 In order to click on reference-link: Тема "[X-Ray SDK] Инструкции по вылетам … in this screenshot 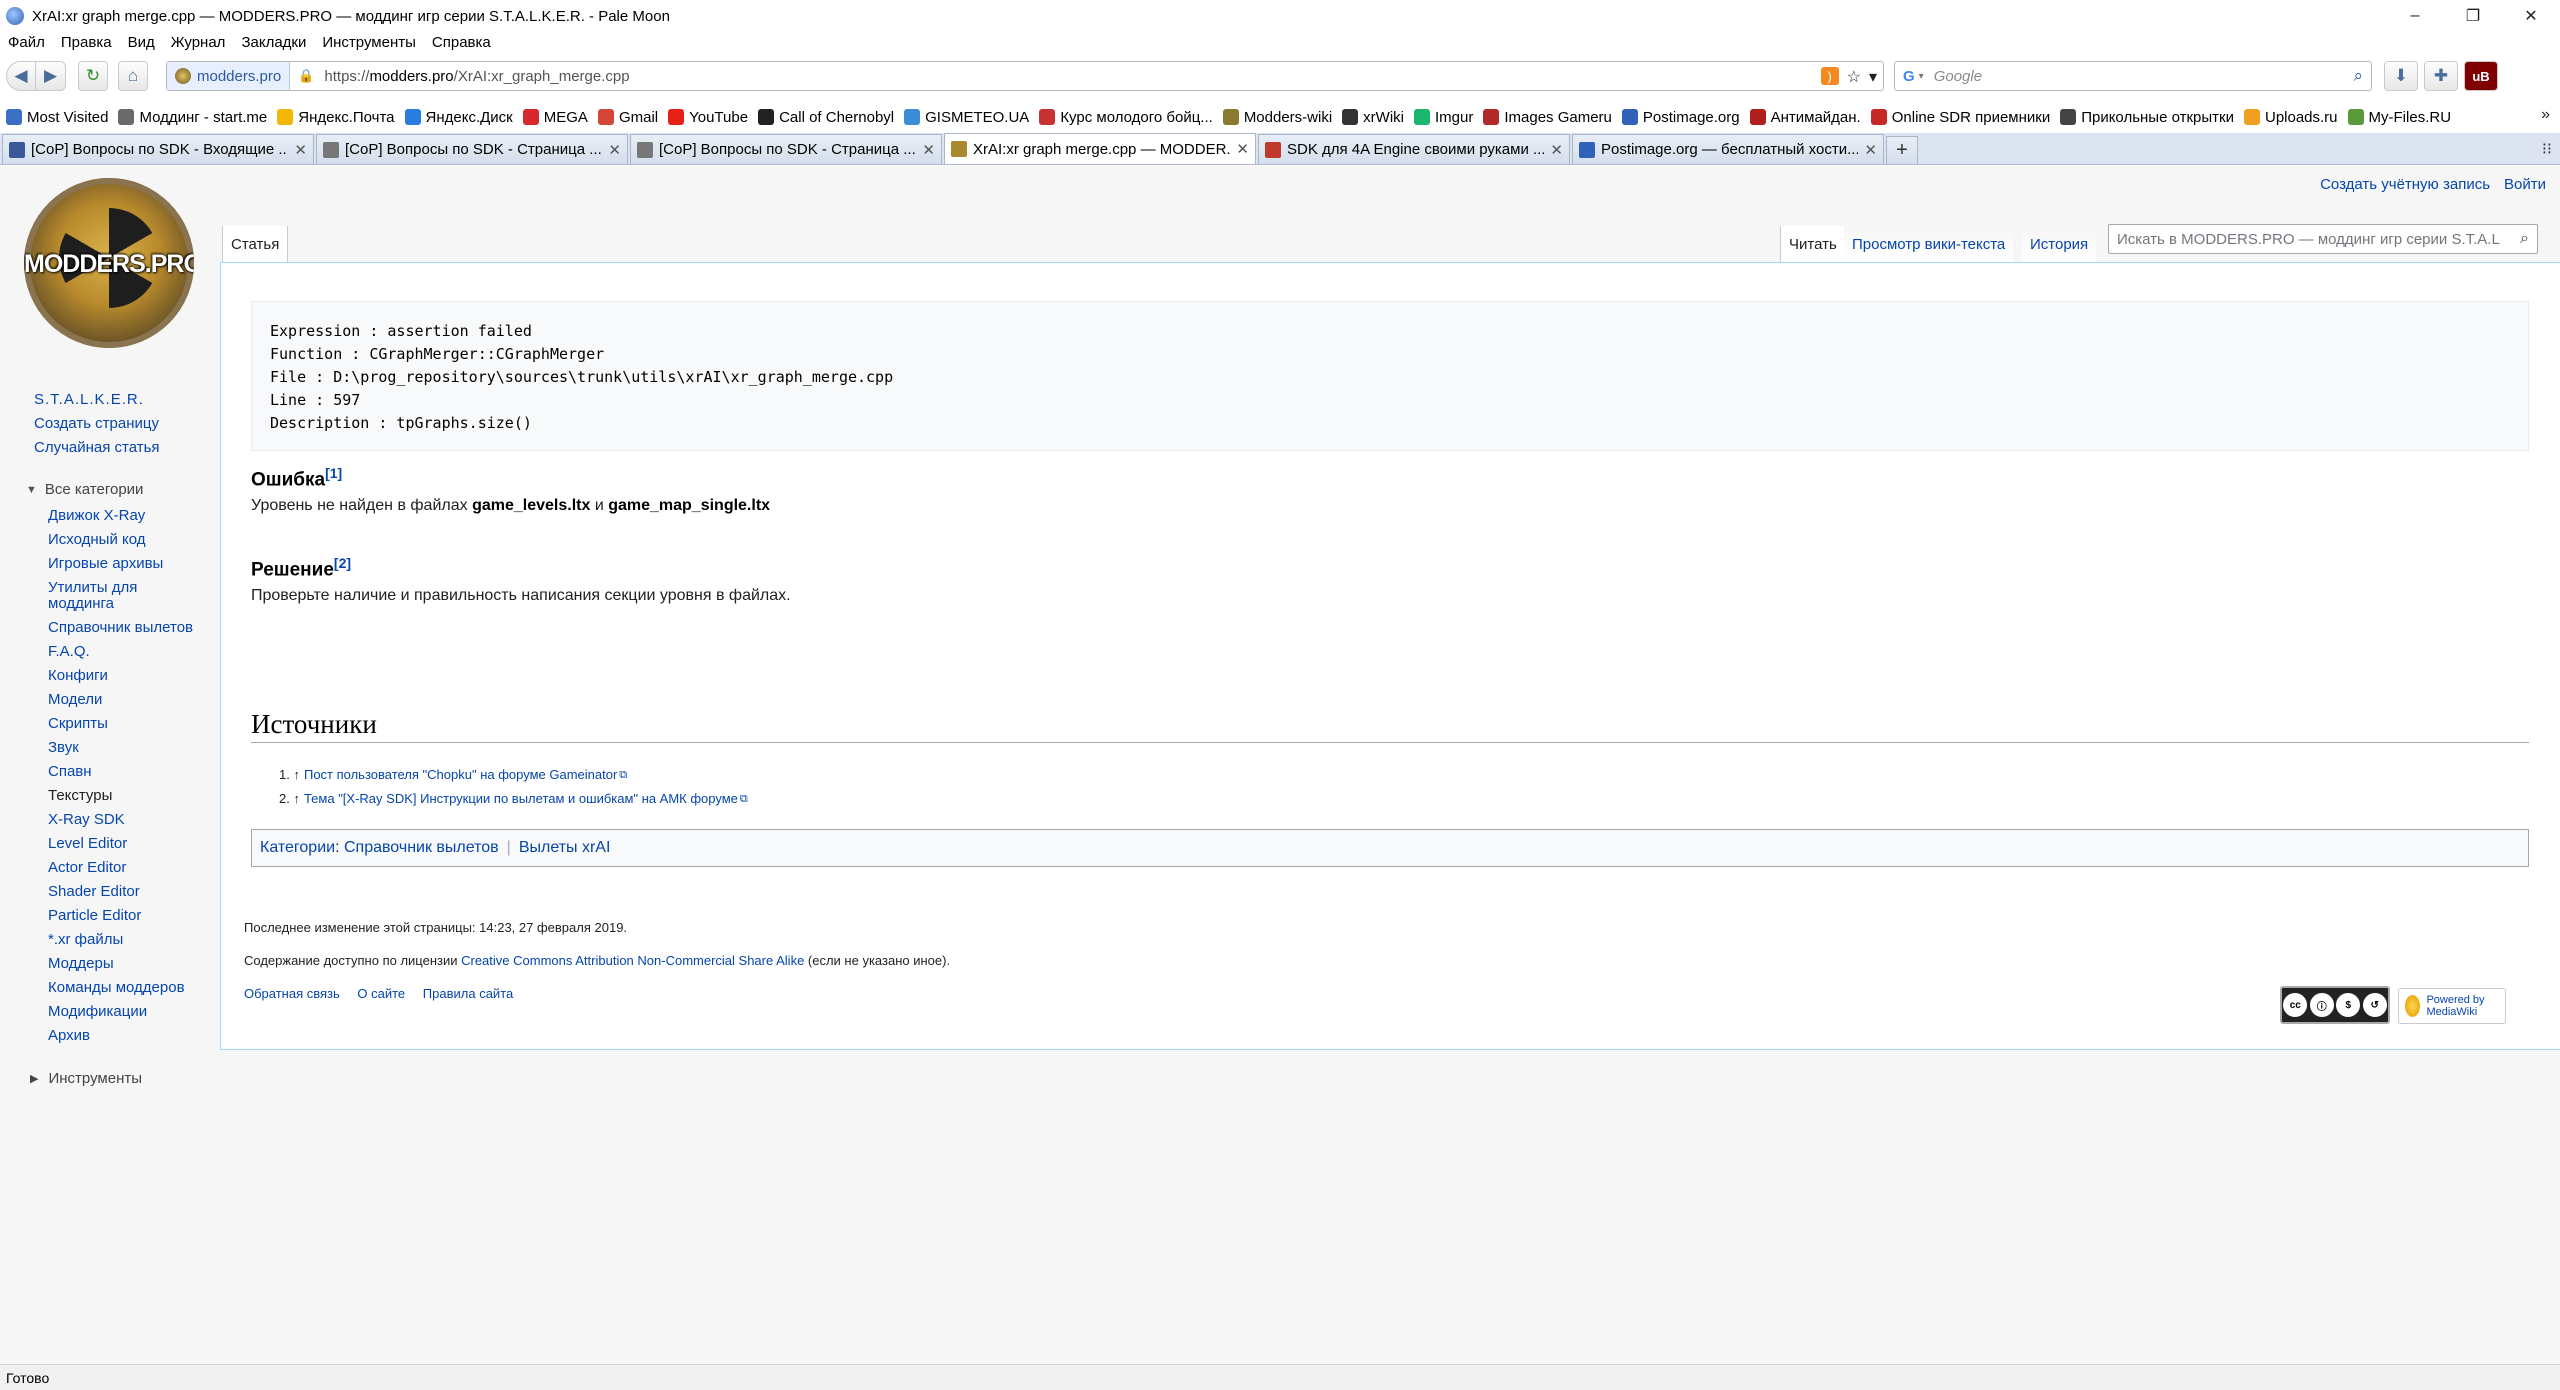, I will do `click(521, 799)`.